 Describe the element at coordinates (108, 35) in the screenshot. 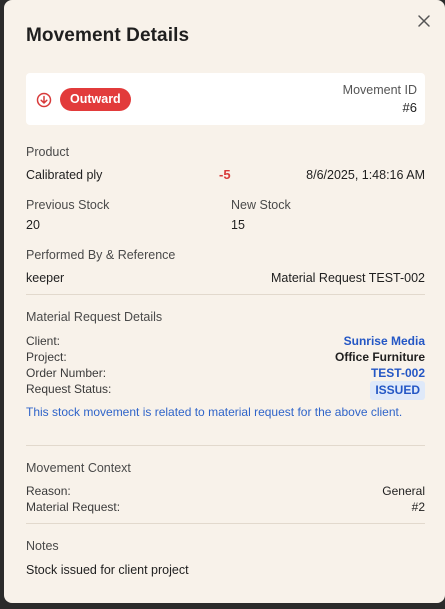

I see `modal-title: Movement Details` at that location.